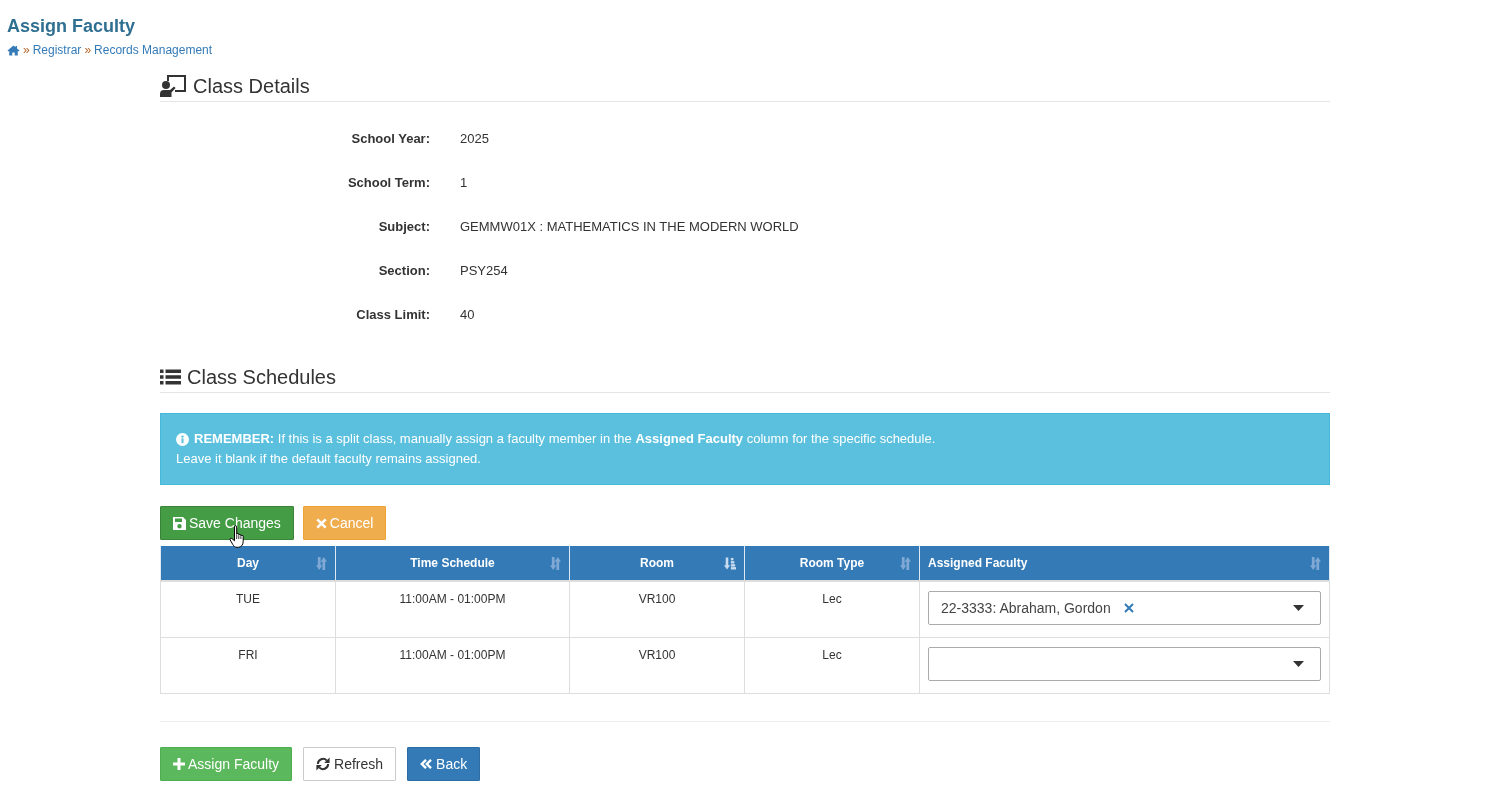 This screenshot has width=1492, height=807. What do you see at coordinates (388, 183) in the screenshot?
I see `field-label: School Term:` at bounding box center [388, 183].